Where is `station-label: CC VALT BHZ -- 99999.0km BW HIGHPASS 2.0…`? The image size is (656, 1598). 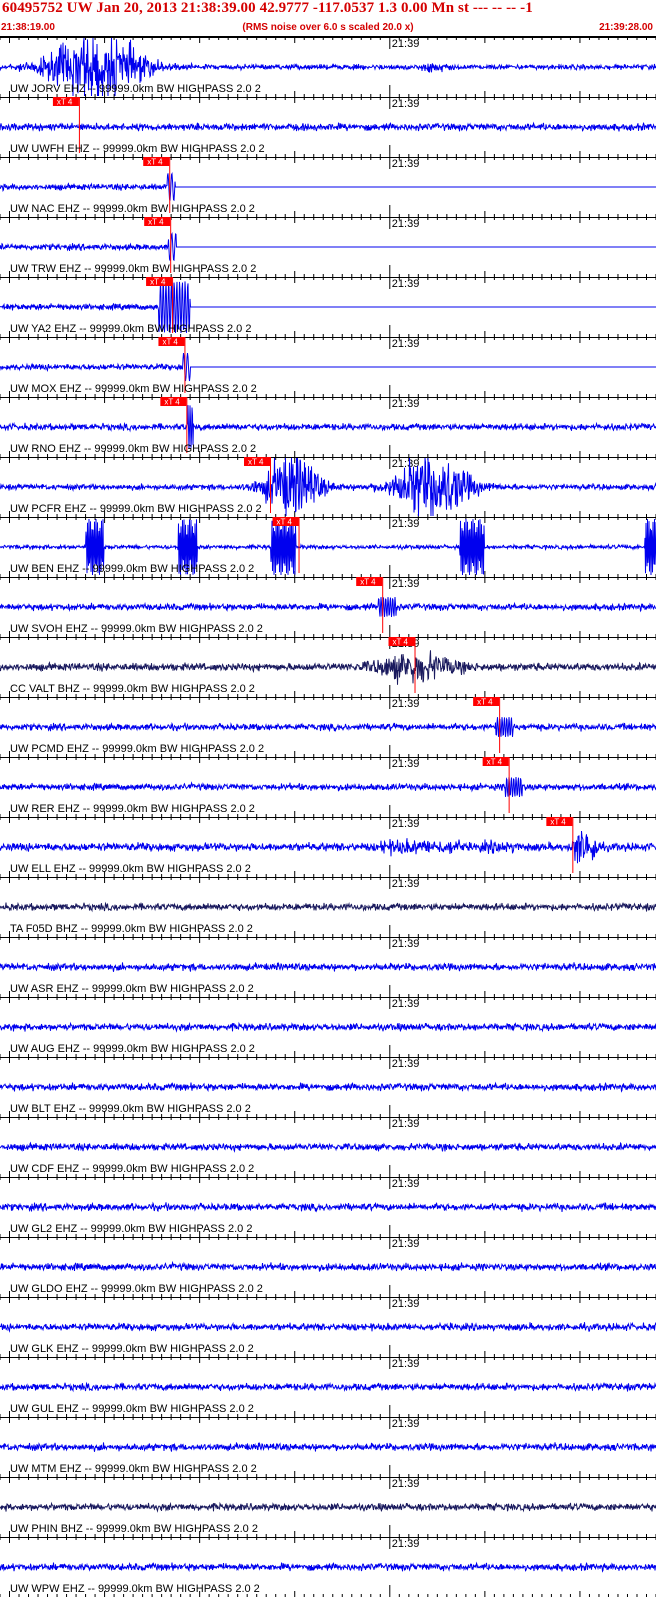 station-label: CC VALT BHZ -- 99999.0km BW HIGHPASS 2.0… is located at coordinates (132, 689).